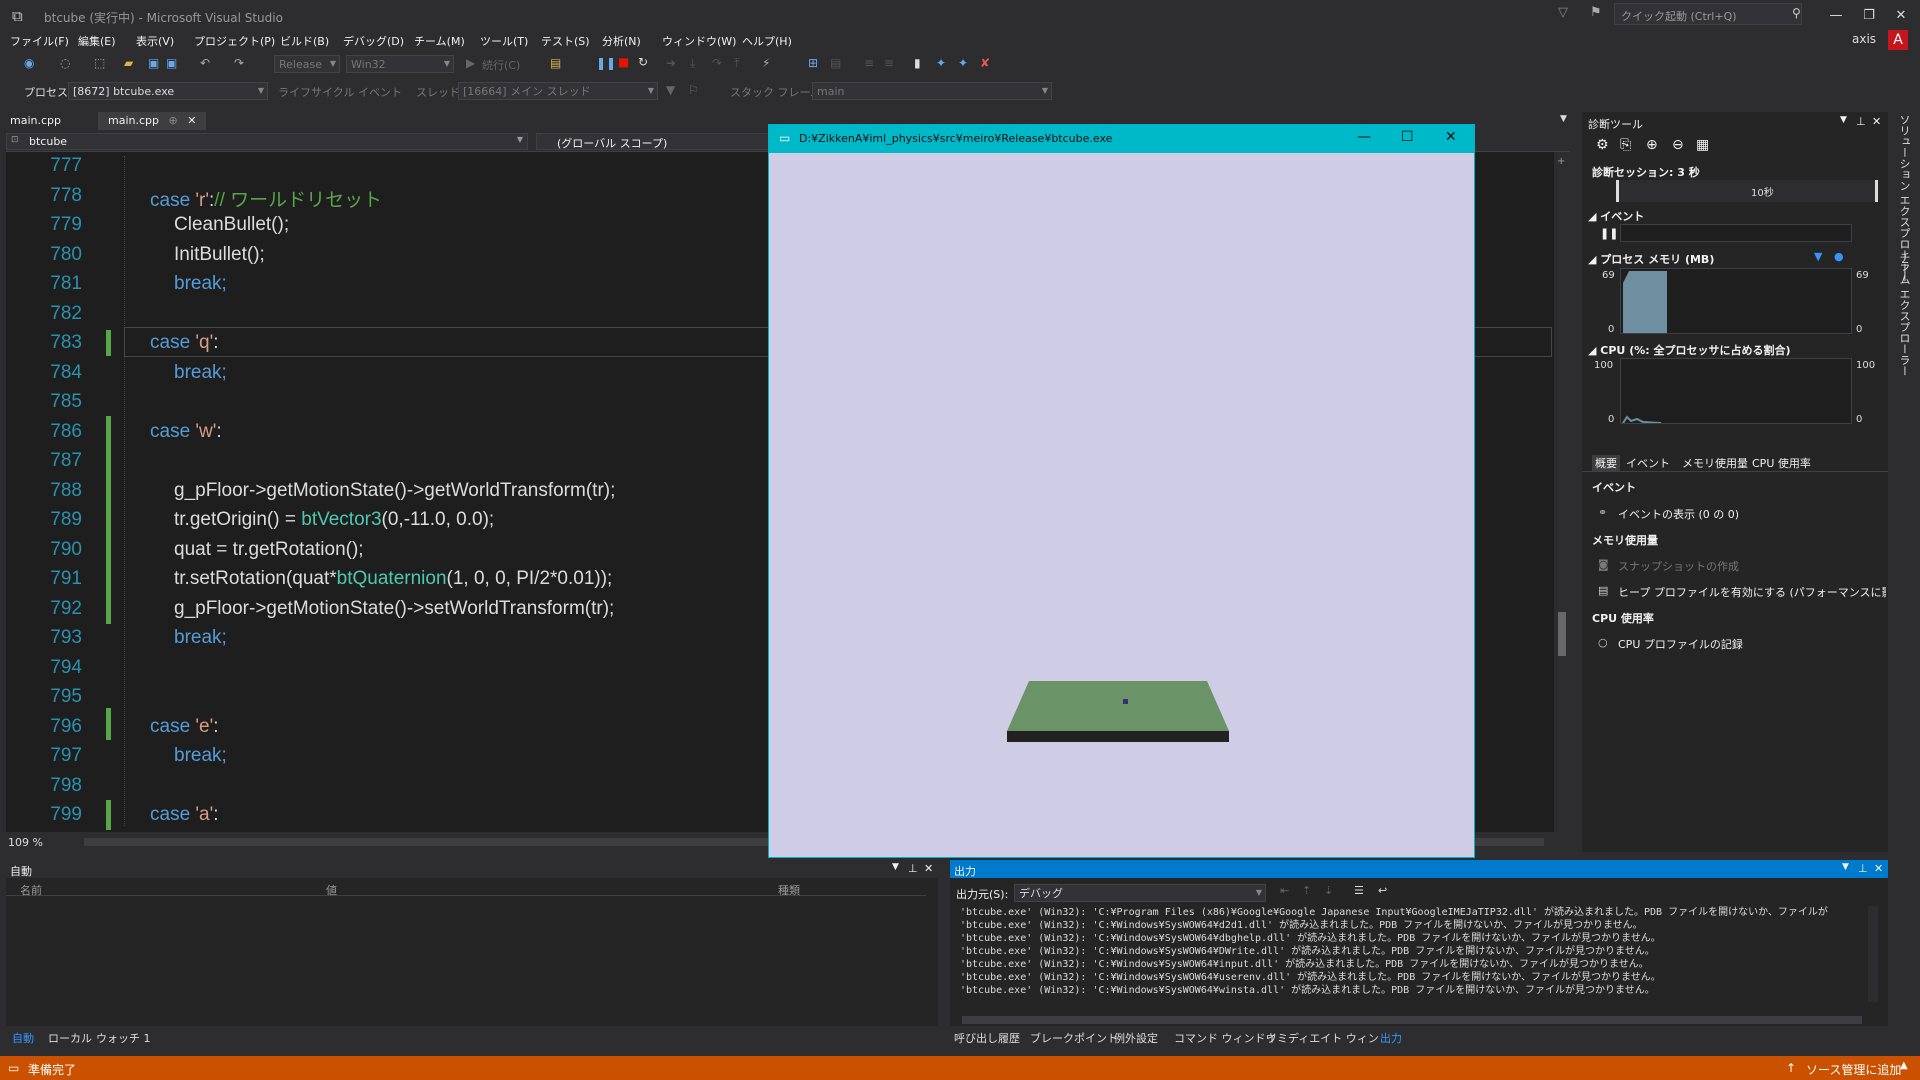  What do you see at coordinates (1328, 890) in the screenshot?
I see `next-message-icon: ⇣` at bounding box center [1328, 890].